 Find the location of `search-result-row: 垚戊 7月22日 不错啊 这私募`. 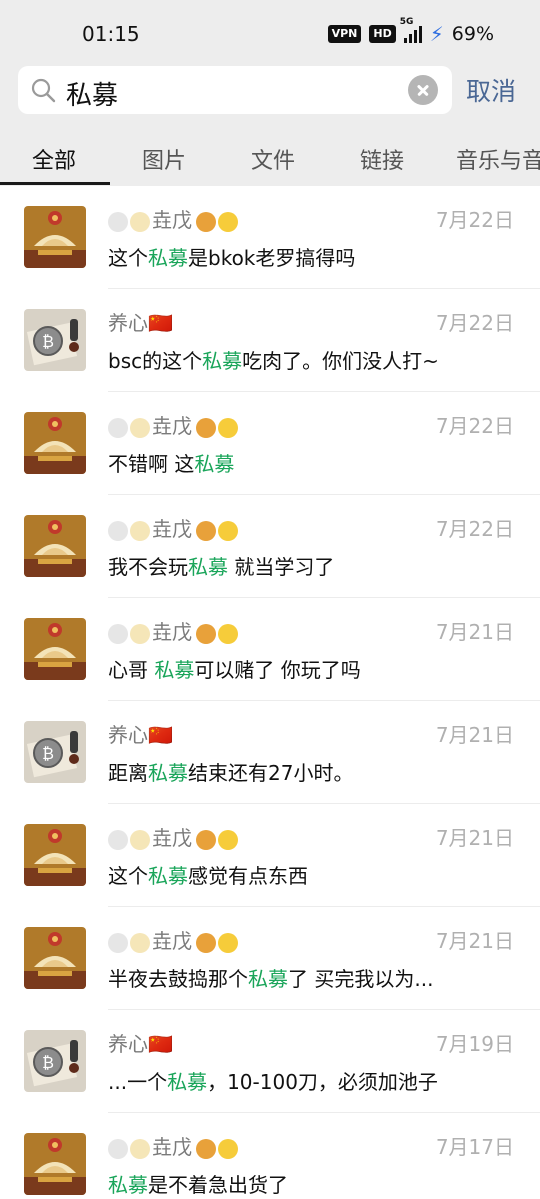

search-result-row: 垚戊 7月22日 不错啊 这私募 is located at coordinates (270, 443).